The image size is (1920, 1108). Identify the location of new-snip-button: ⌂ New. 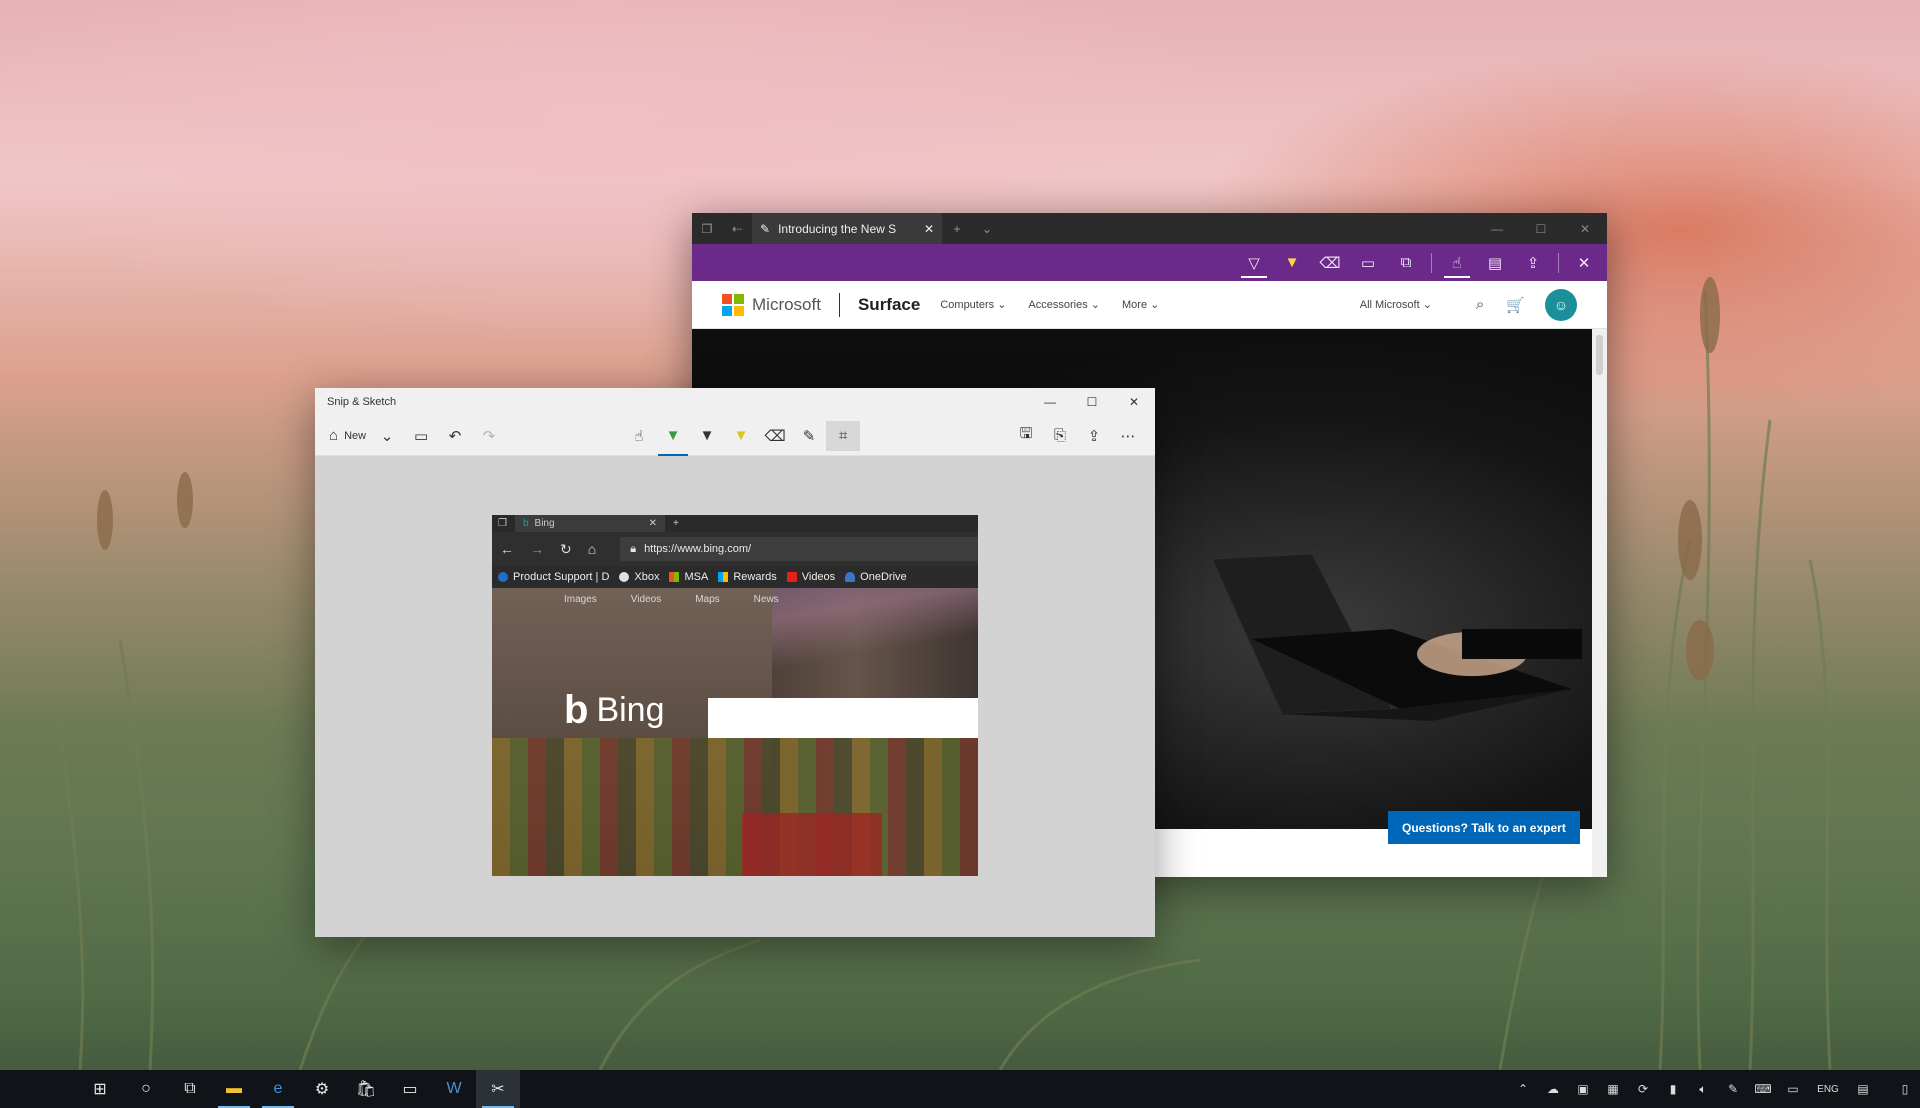
(347, 436).